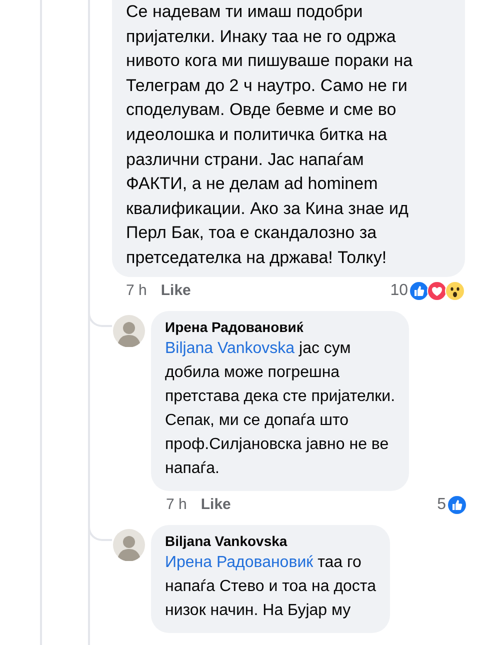  What do you see at coordinates (239, 562) in the screenshot?
I see `mention-link: Ирена Радовановиќ` at bounding box center [239, 562].